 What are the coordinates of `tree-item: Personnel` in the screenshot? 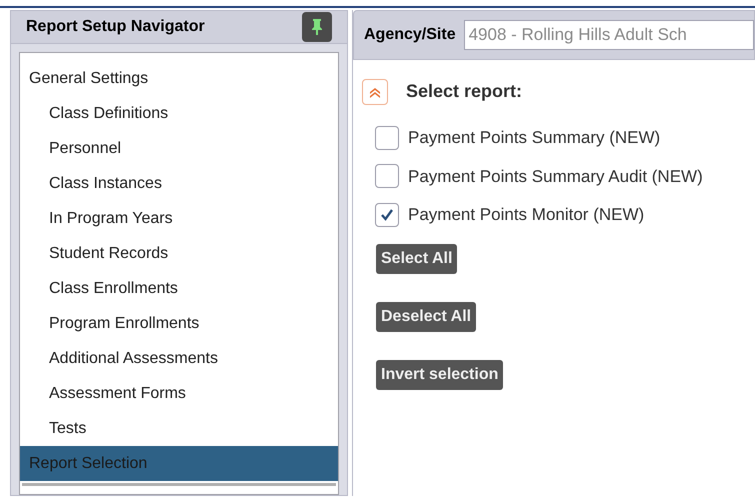 It's located at (179, 148).